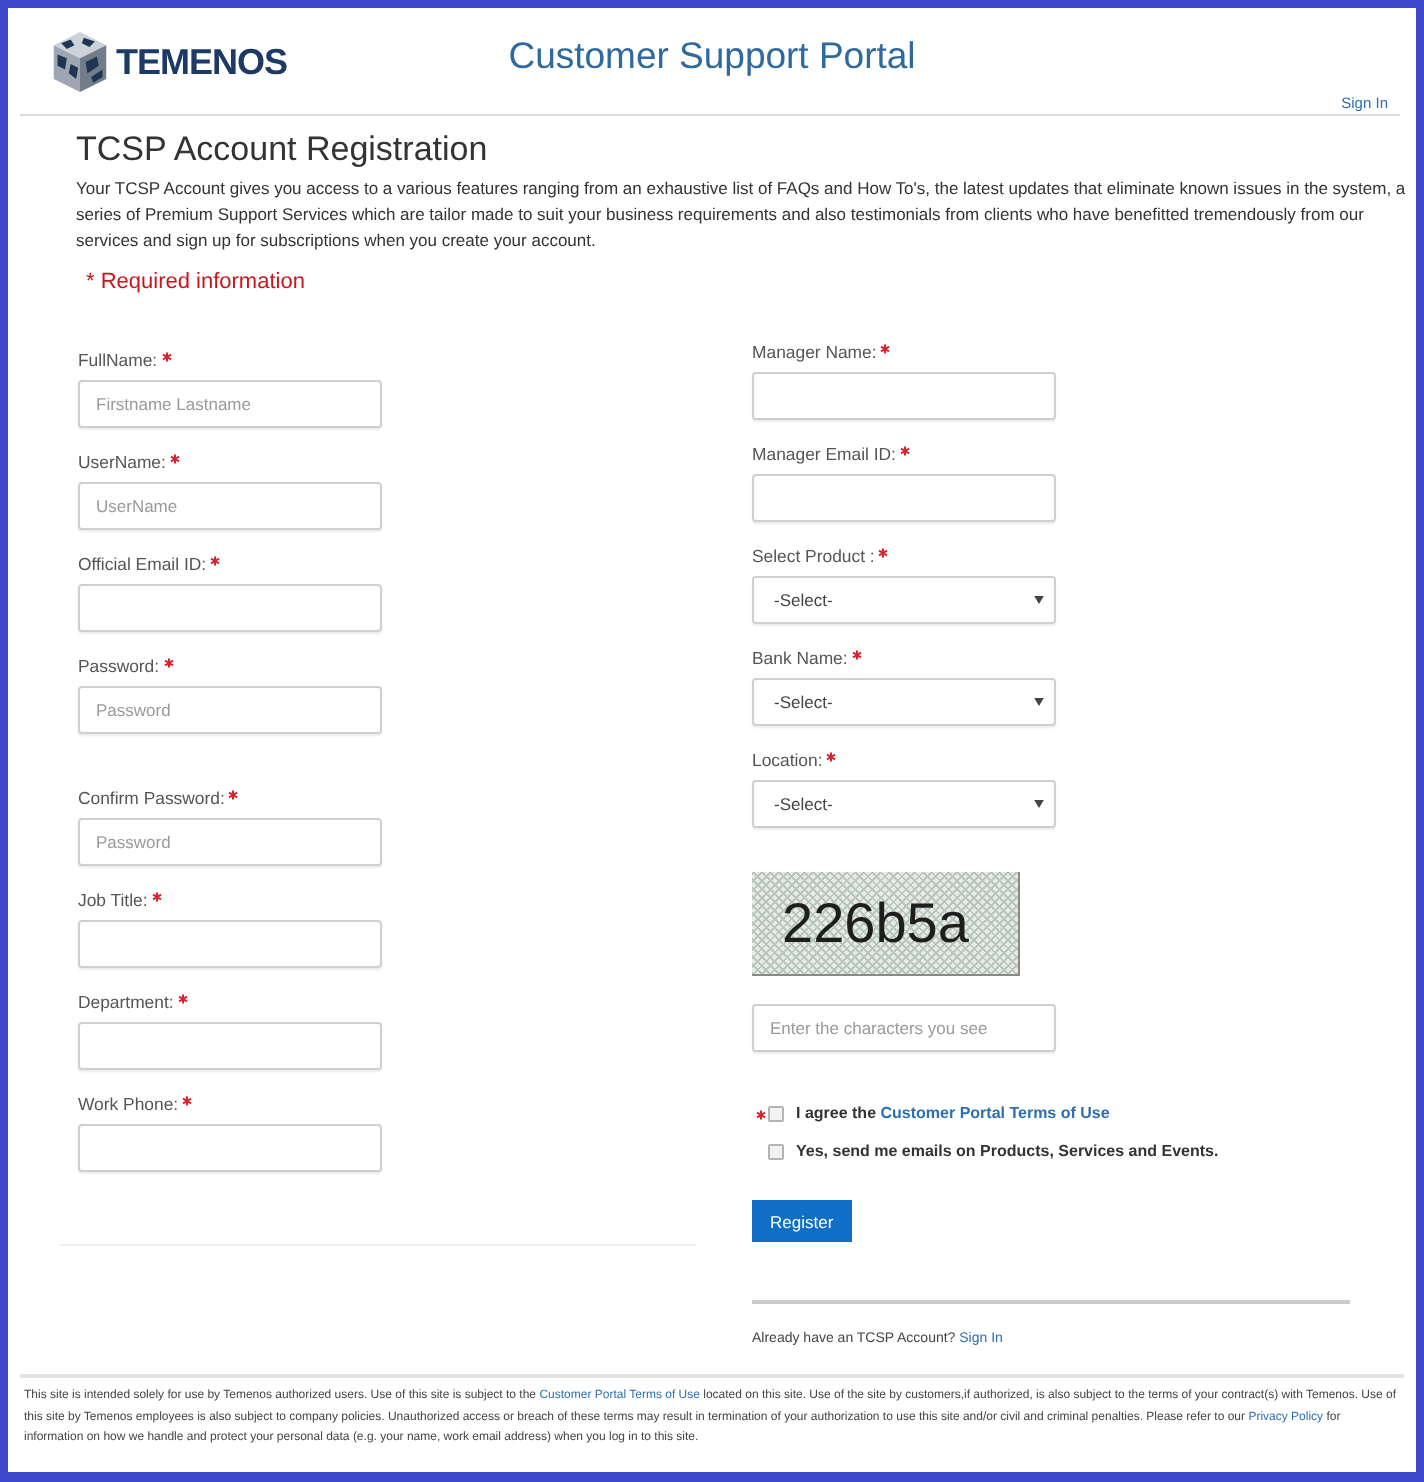 Image resolution: width=1424 pixels, height=1482 pixels. What do you see at coordinates (283, 150) in the screenshot?
I see `page-title: TCSP Account Registration` at bounding box center [283, 150].